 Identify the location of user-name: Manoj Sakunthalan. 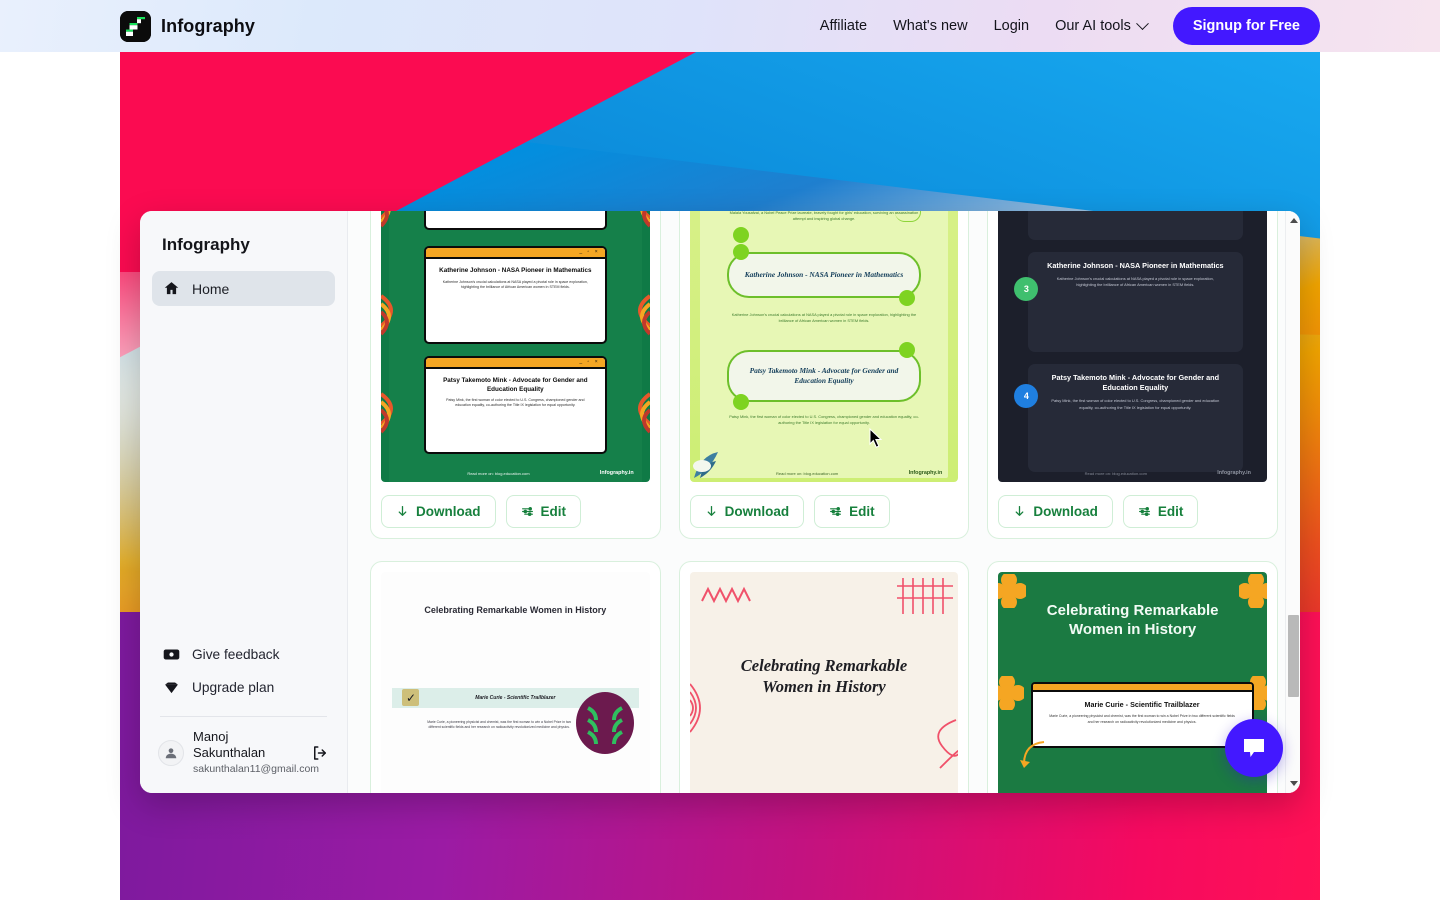
(229, 744).